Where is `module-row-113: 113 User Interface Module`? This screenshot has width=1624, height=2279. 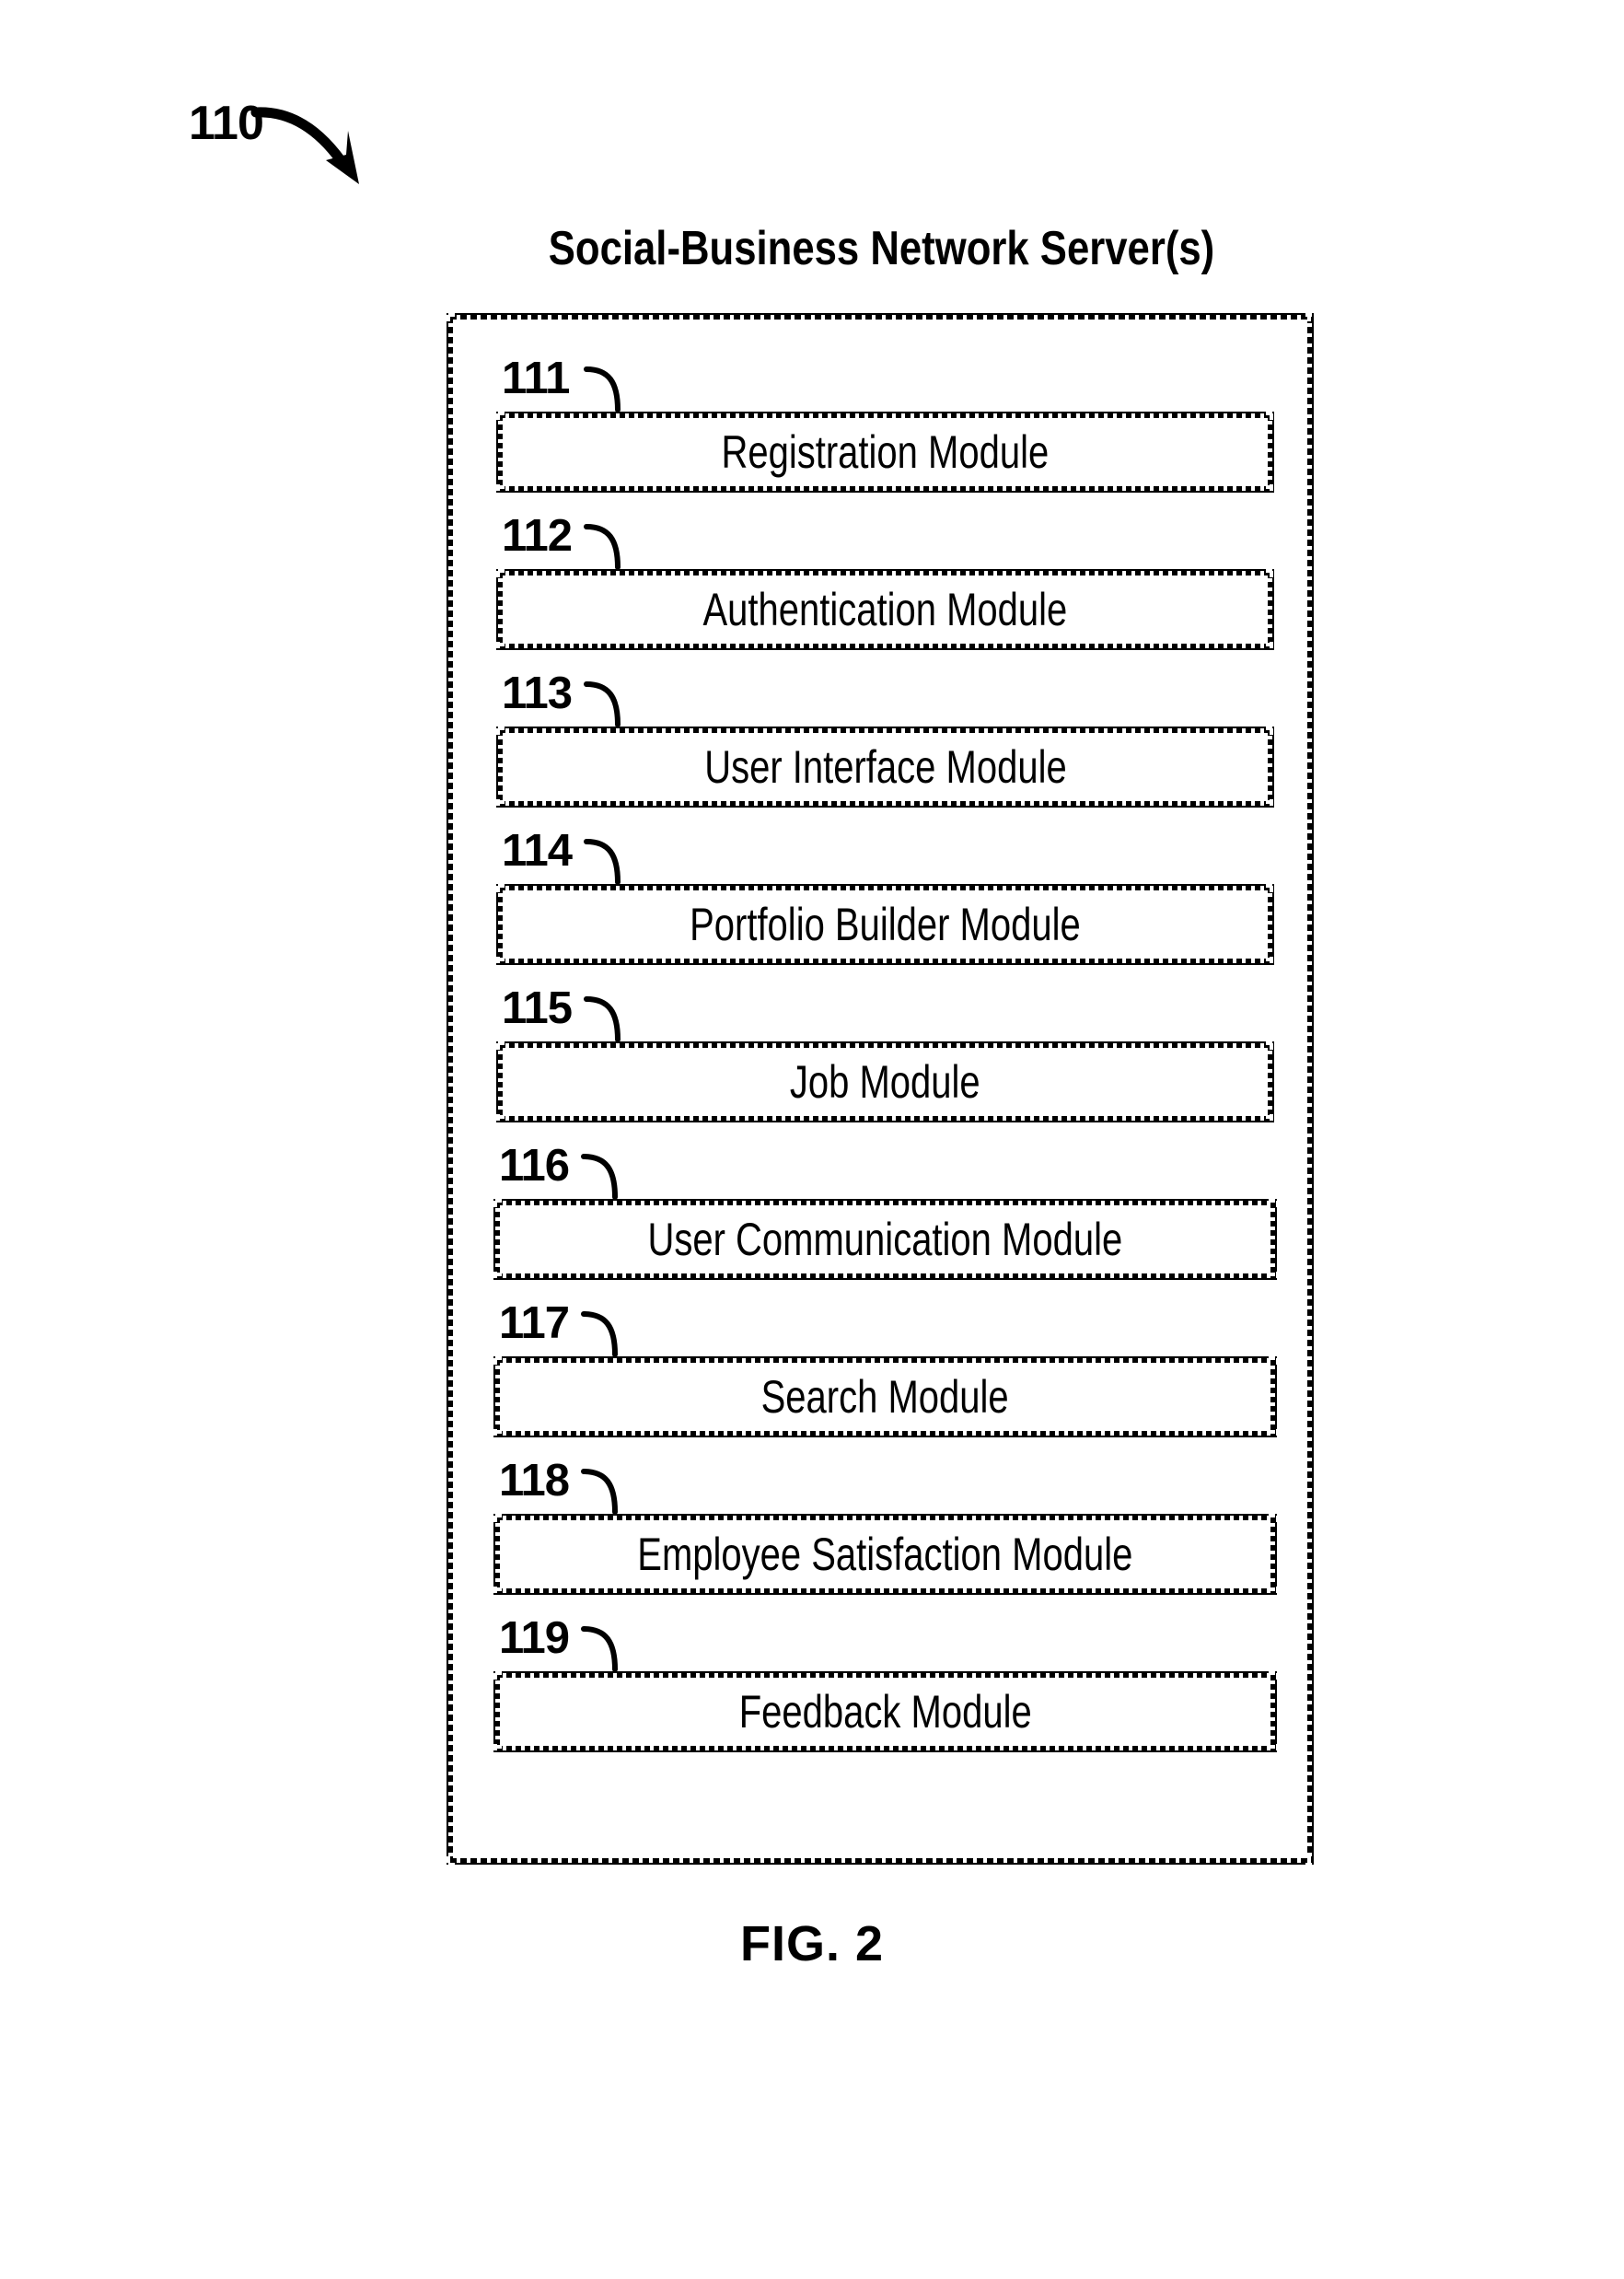
module-row-113: 113 User Interface Module is located at coordinates (885, 740).